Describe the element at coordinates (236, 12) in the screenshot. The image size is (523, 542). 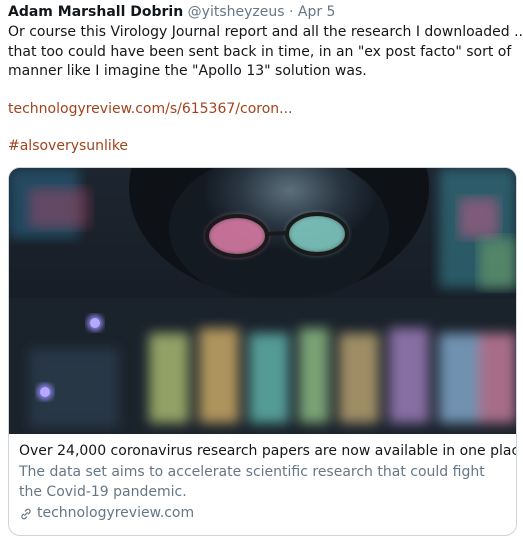
I see `author-handle: @yitsheyzeus` at that location.